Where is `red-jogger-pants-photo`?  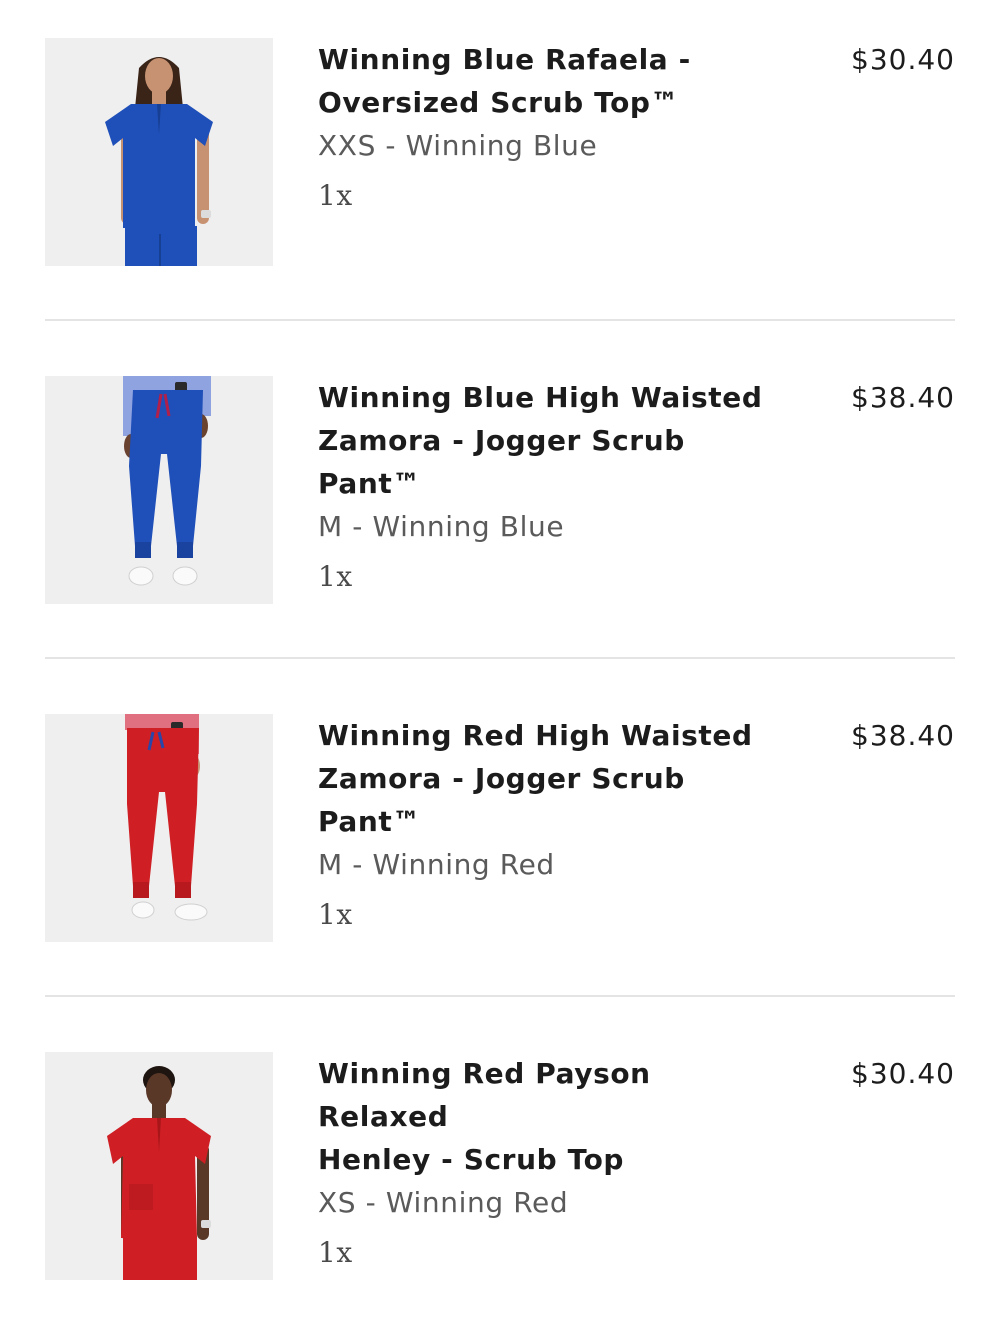
red-jogger-pants-photo is located at coordinates (159, 828).